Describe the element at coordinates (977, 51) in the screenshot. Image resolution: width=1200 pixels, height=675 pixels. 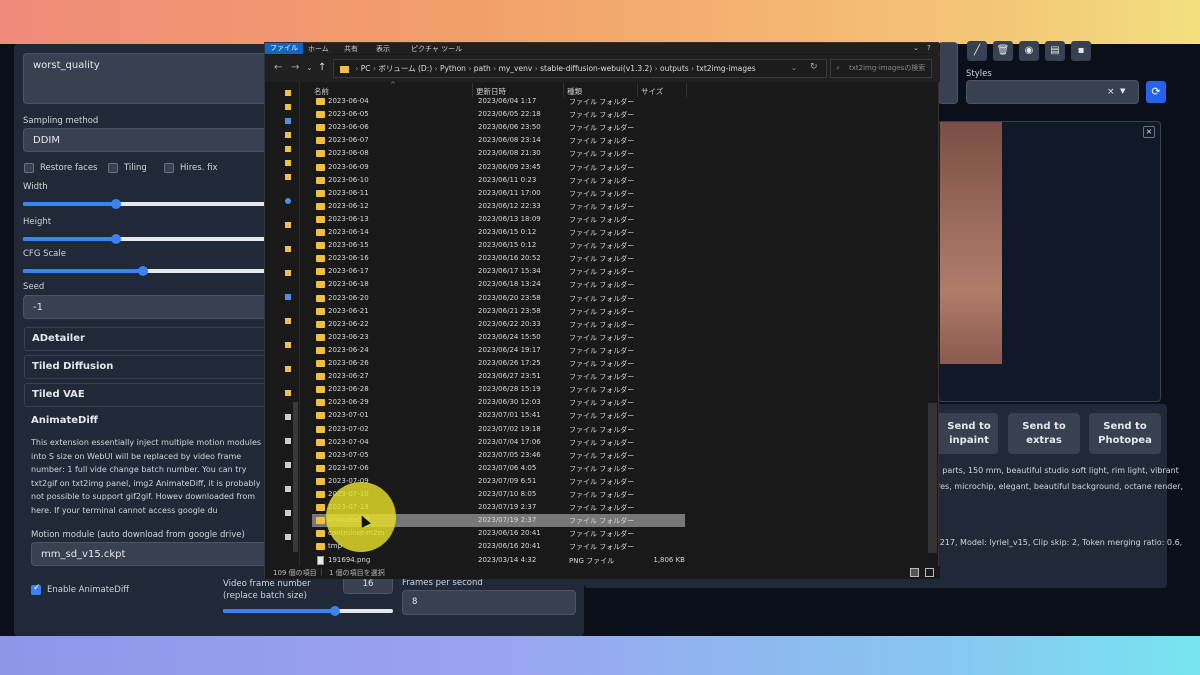
I see `edit-icon: ╱` at that location.